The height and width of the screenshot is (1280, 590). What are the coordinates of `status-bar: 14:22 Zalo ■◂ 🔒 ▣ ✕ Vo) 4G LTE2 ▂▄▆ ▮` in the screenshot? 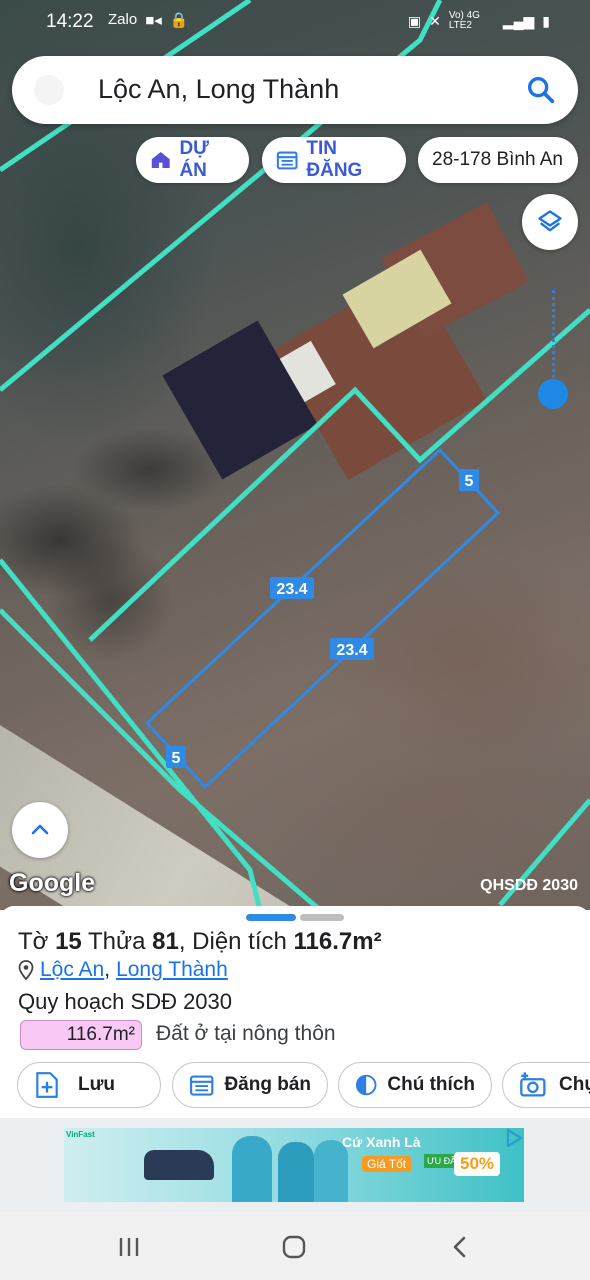 It's located at (295, 22).